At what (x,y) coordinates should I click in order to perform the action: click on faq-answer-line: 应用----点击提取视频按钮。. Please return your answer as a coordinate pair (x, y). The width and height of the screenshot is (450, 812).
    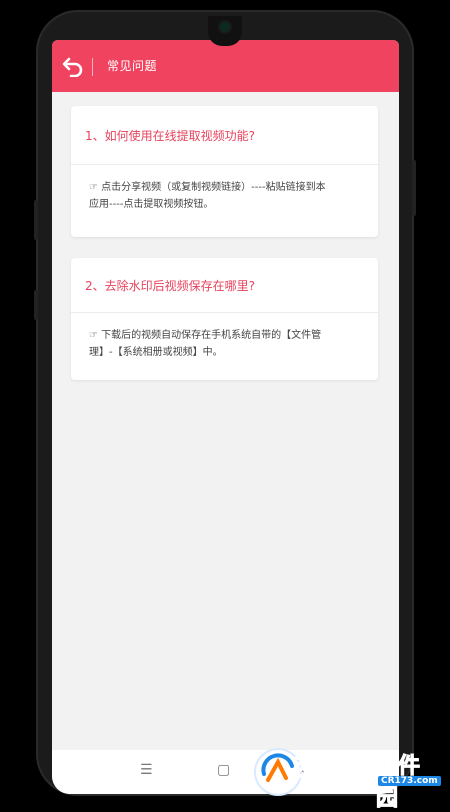
    Looking at the image, I should click on (151, 204).